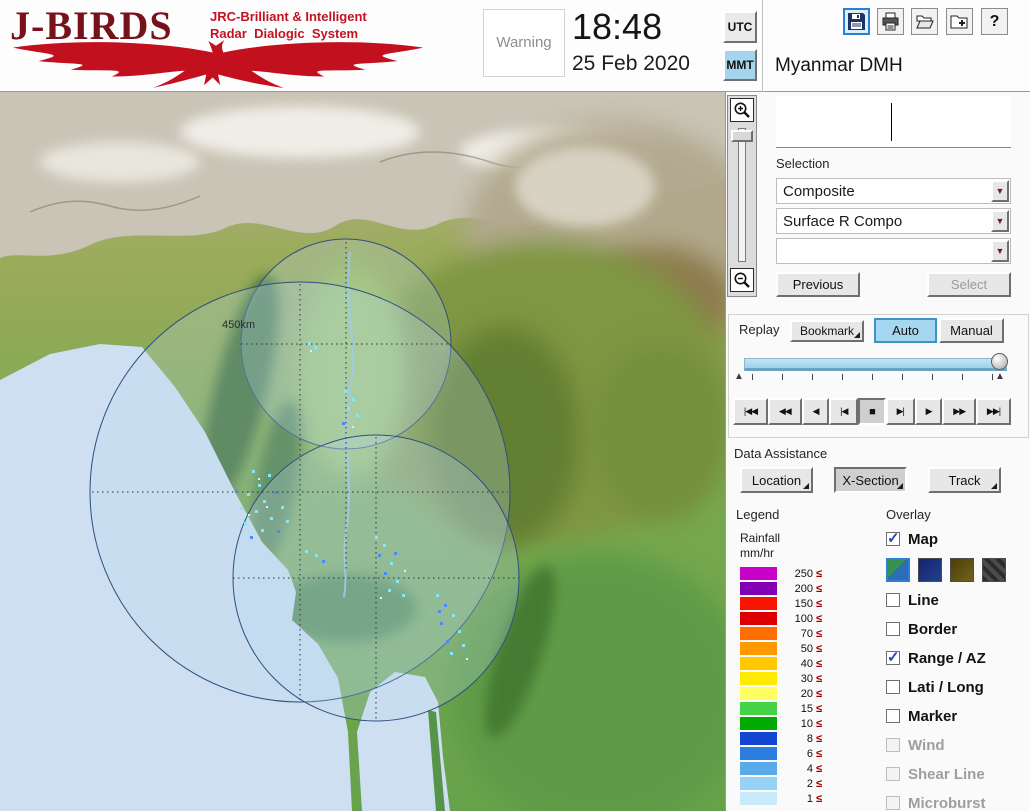 Image resolution: width=1030 pixels, height=811 pixels. I want to click on overlay-row: ✓ Range / AZ, so click(957, 658).